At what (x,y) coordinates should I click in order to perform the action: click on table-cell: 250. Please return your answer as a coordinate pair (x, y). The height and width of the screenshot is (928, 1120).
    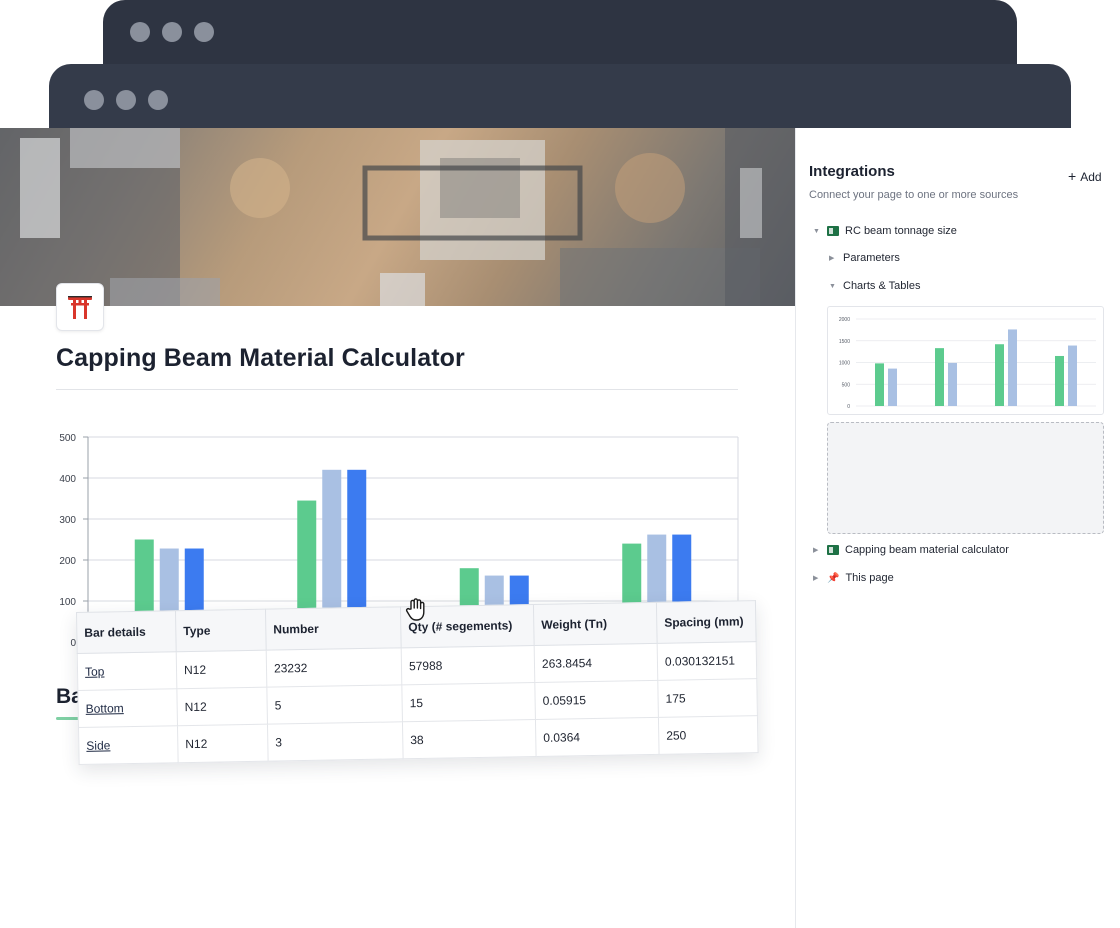
    Looking at the image, I should click on (708, 735).